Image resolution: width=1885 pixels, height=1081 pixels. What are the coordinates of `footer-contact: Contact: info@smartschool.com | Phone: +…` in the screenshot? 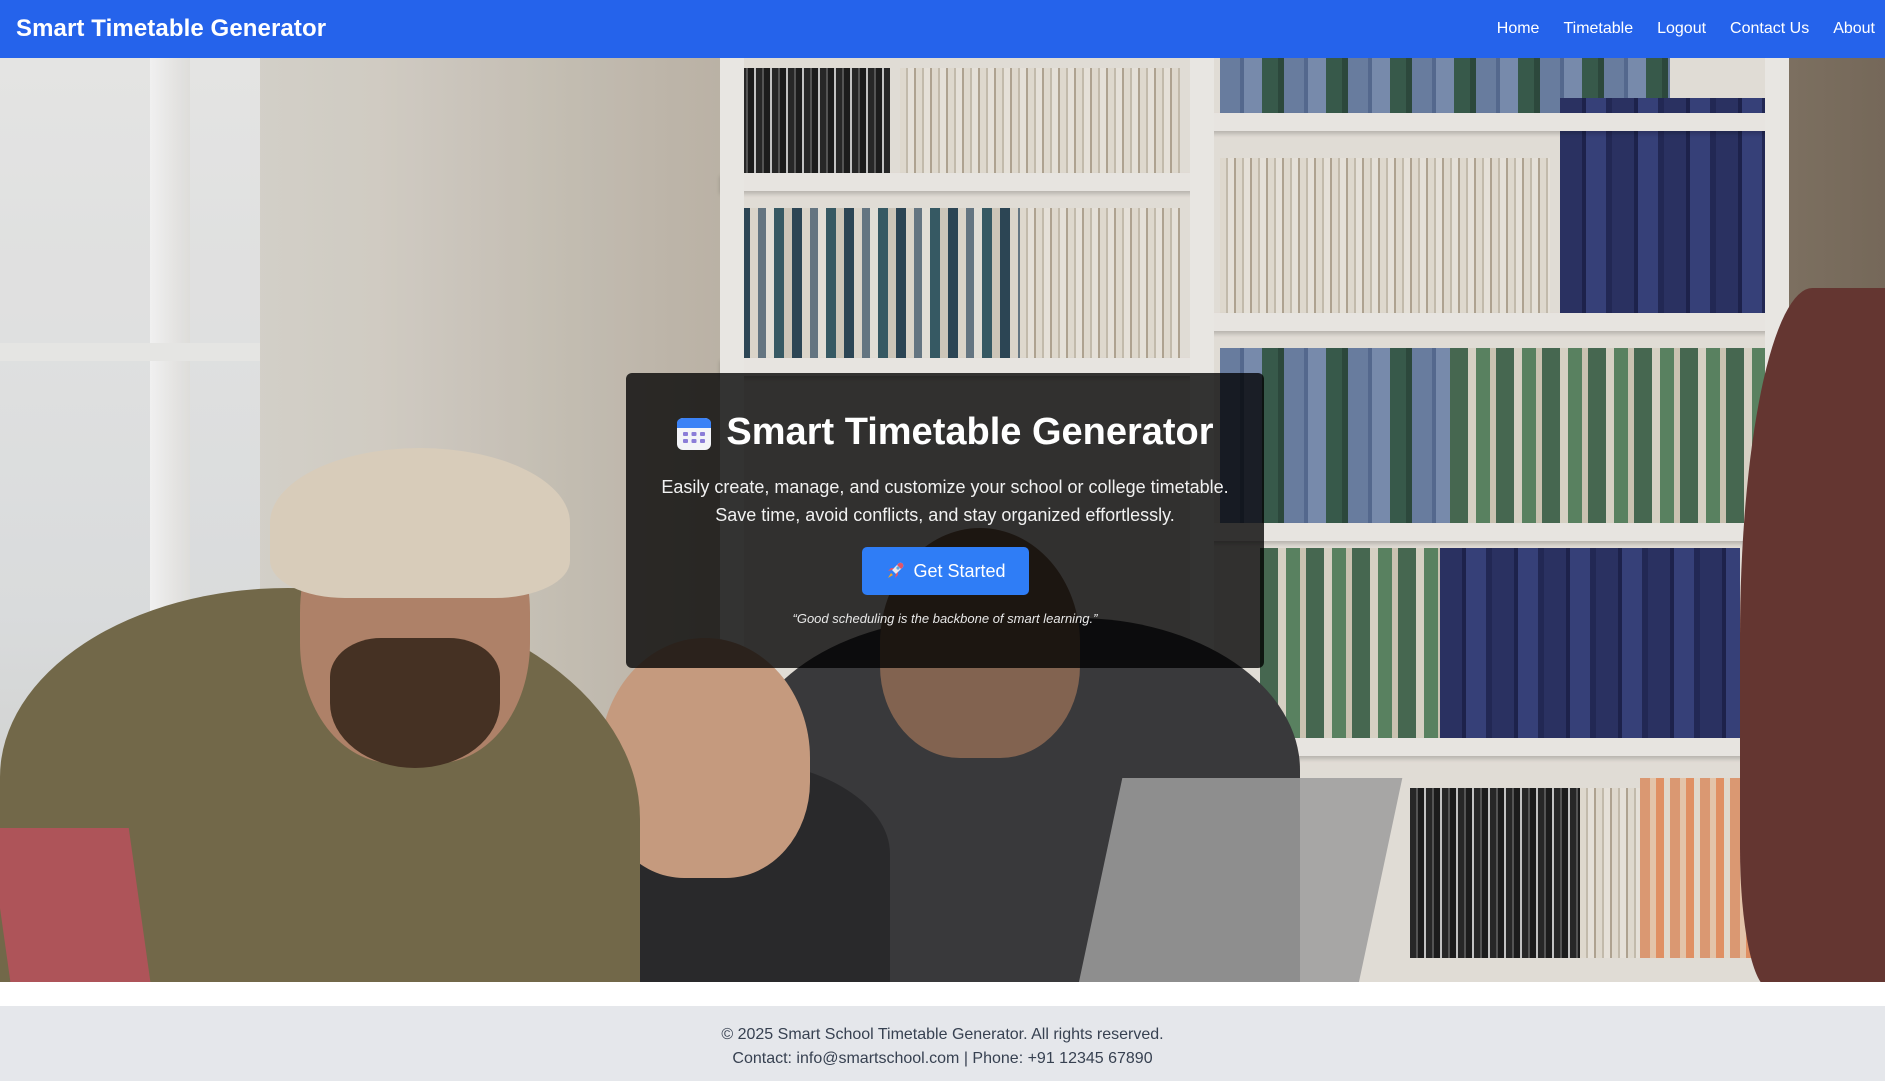 It's located at (942, 1058).